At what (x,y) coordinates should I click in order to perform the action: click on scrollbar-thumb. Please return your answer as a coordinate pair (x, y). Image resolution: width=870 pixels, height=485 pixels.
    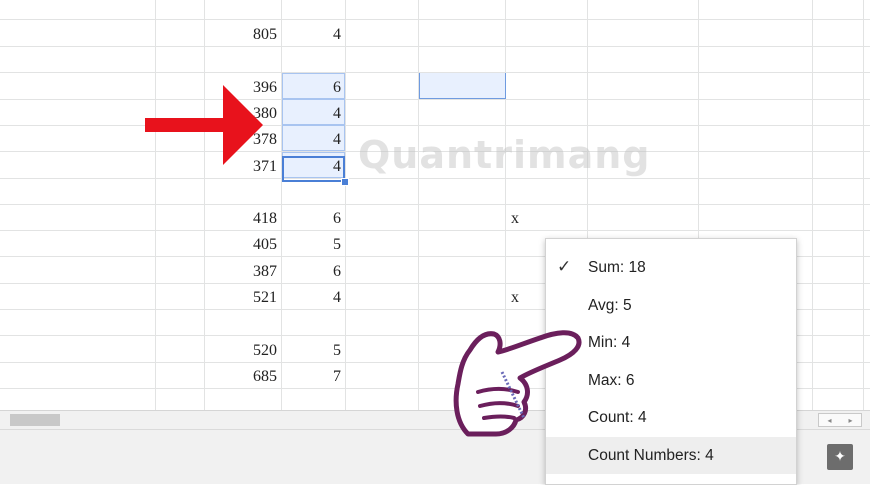
    Looking at the image, I should click on (35, 420).